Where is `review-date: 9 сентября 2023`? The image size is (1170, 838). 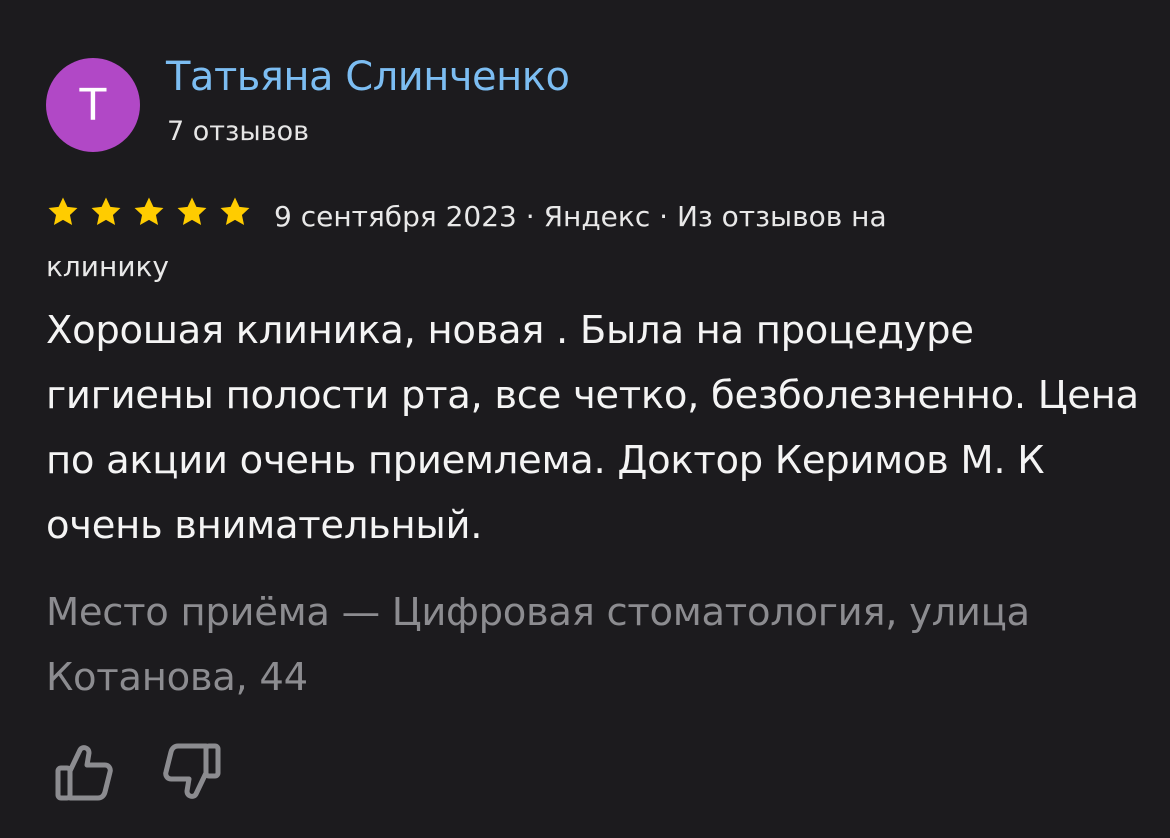
review-date: 9 сентября 2023 is located at coordinates (395, 216).